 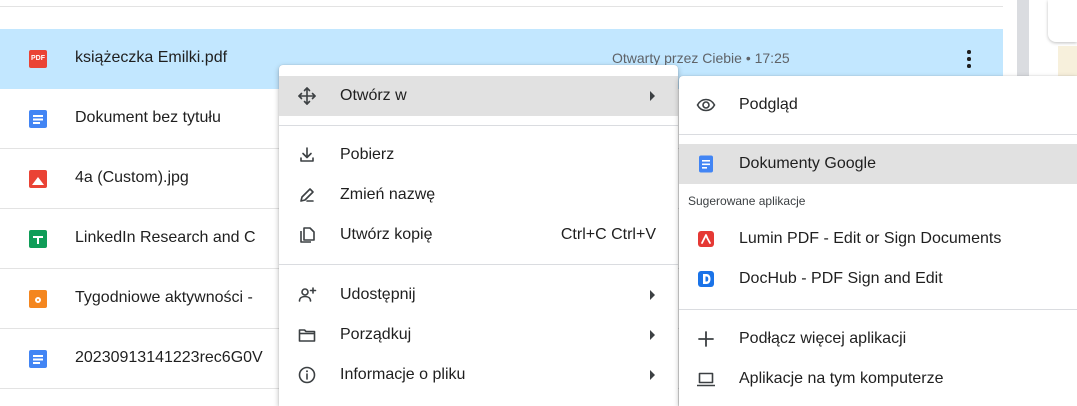 I want to click on google-forms-file-icon, so click(x=38, y=299).